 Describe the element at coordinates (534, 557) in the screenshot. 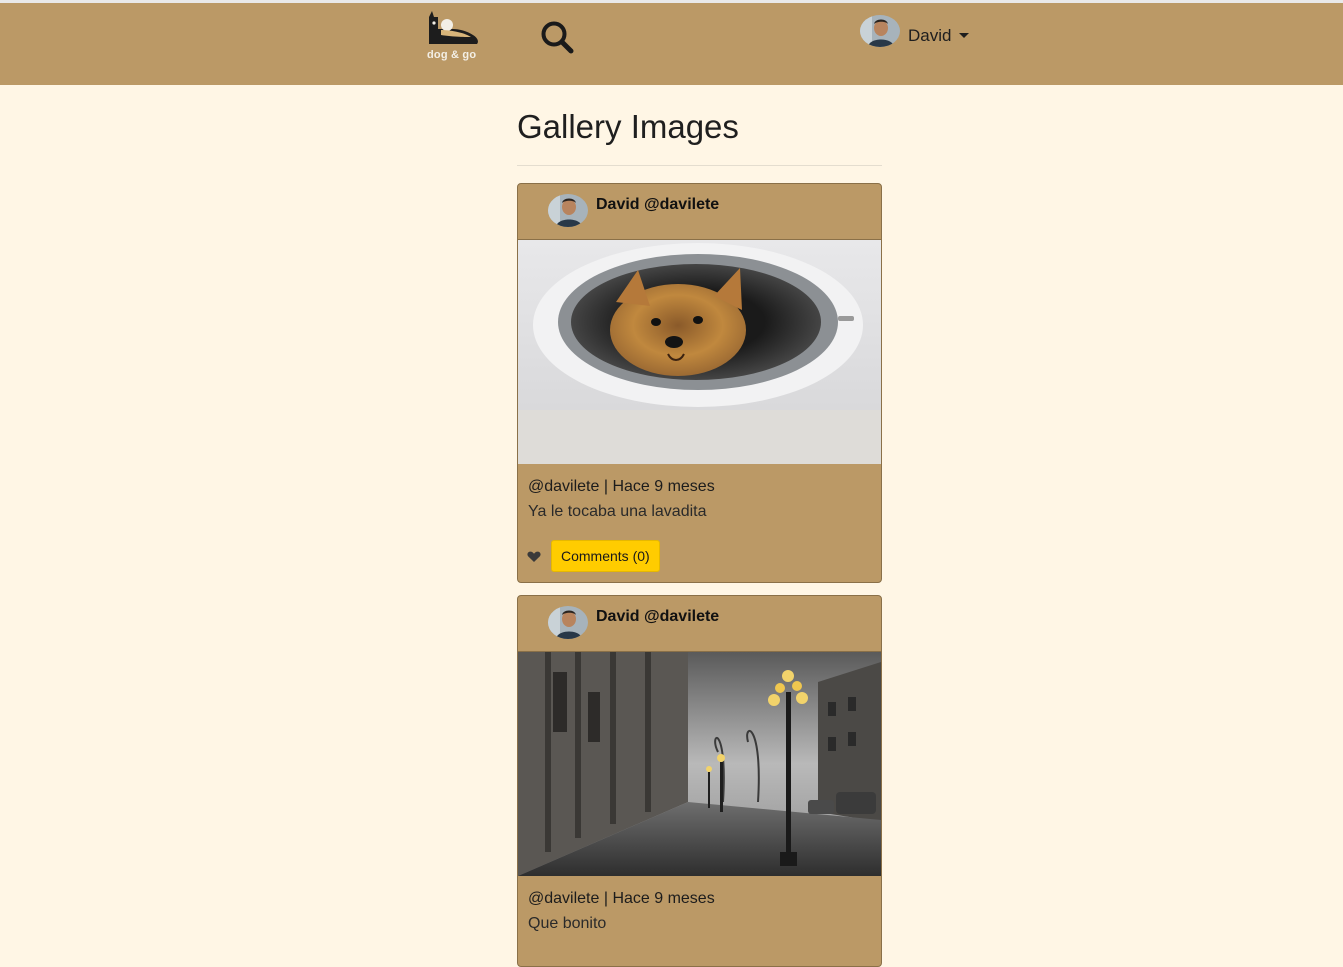

I see `heart-icon` at that location.